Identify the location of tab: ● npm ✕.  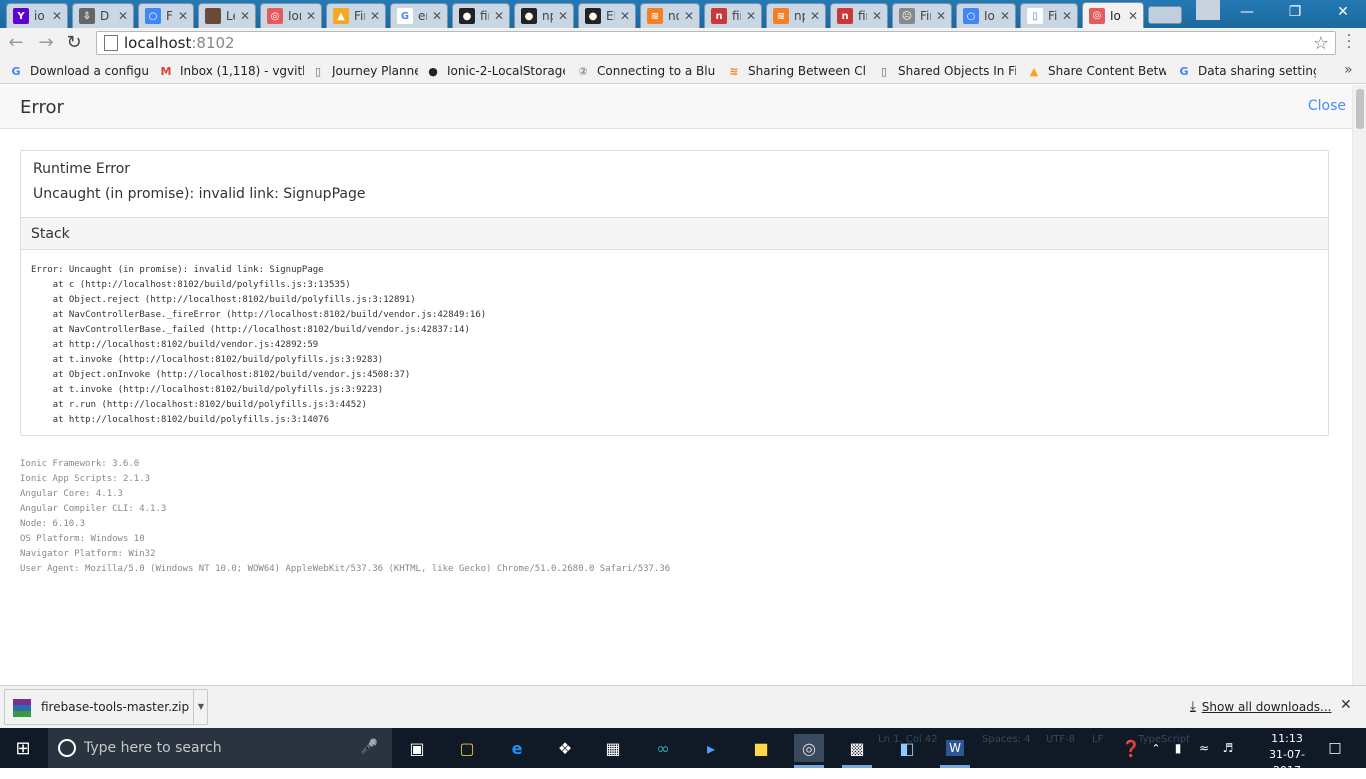
(544, 15).